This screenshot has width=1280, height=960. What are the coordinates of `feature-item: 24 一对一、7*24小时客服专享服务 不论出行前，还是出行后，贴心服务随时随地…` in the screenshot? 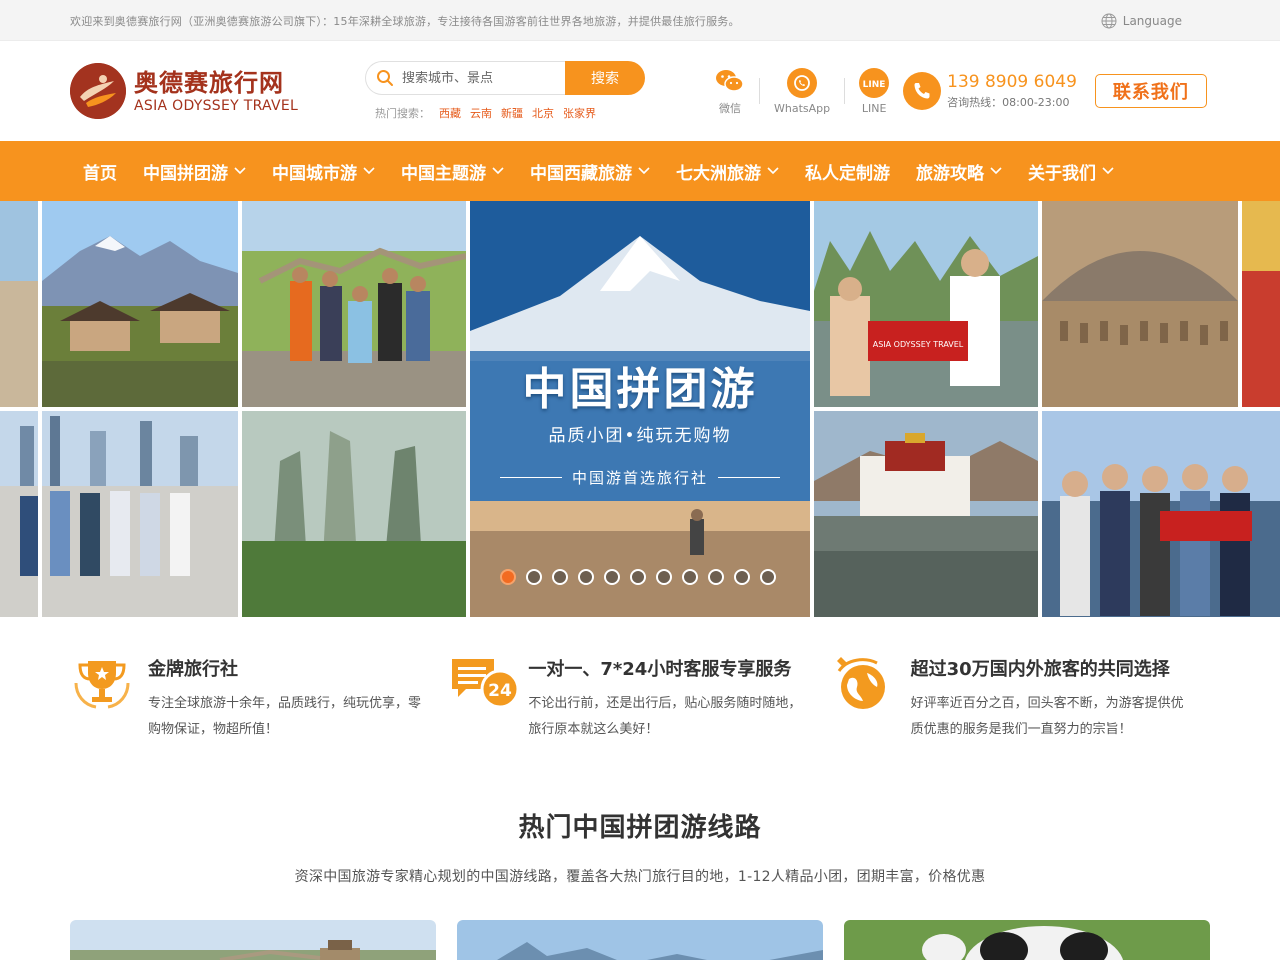 It's located at (638, 699).